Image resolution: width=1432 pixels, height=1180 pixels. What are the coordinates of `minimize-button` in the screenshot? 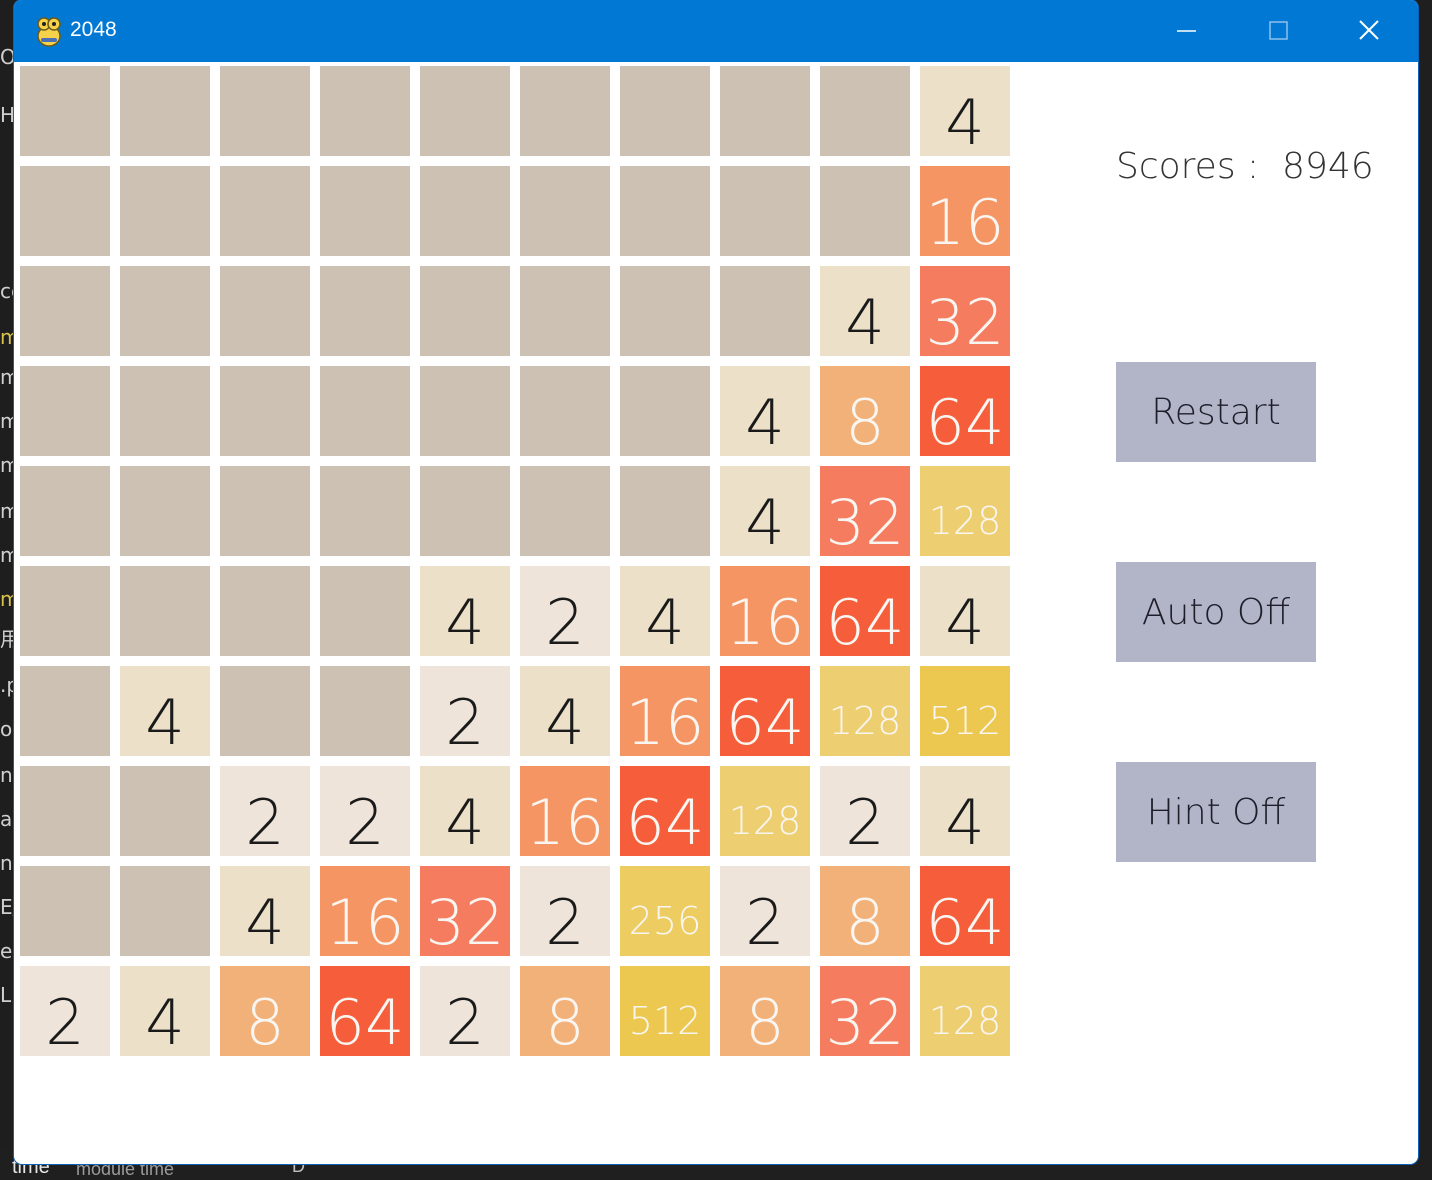 It's located at (1186, 31).